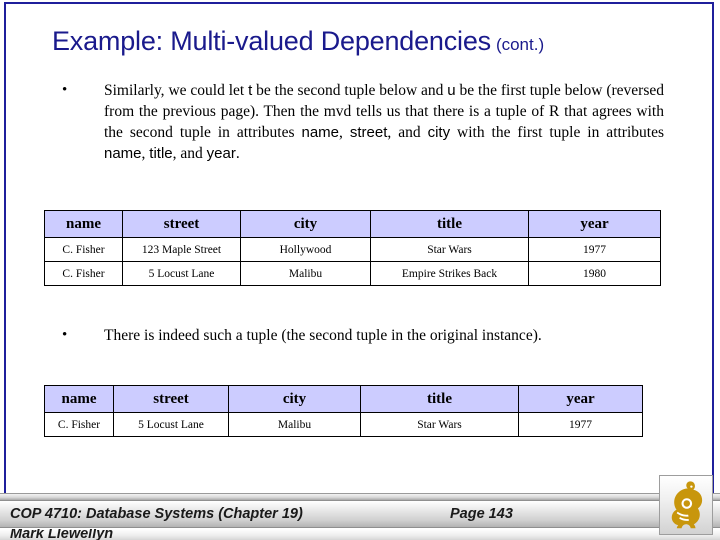  Describe the element at coordinates (350, 90) in the screenshot. I see `body-text-run: be the second tuple below and` at that location.